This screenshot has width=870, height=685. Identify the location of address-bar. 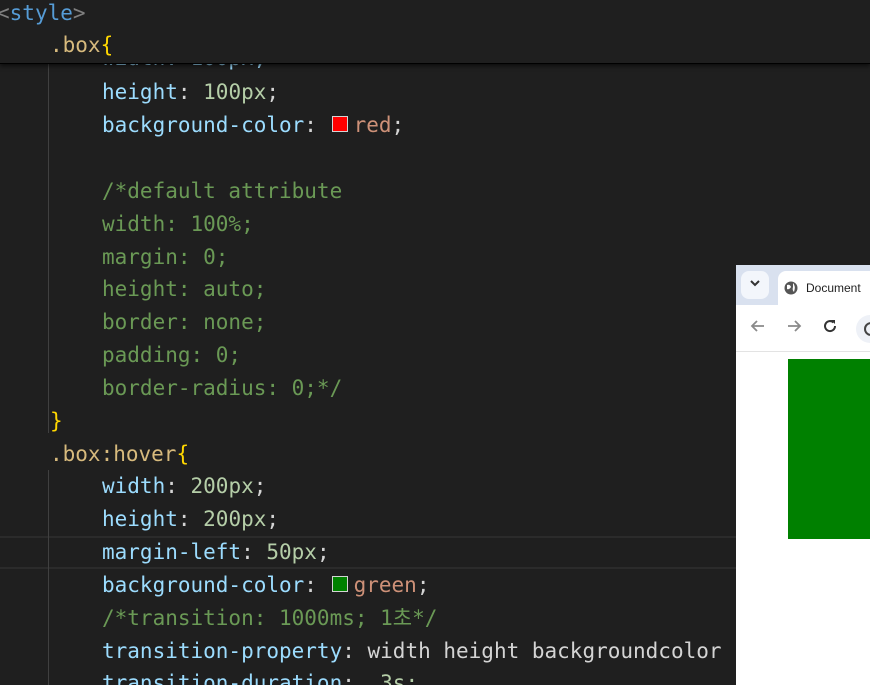
(863, 329).